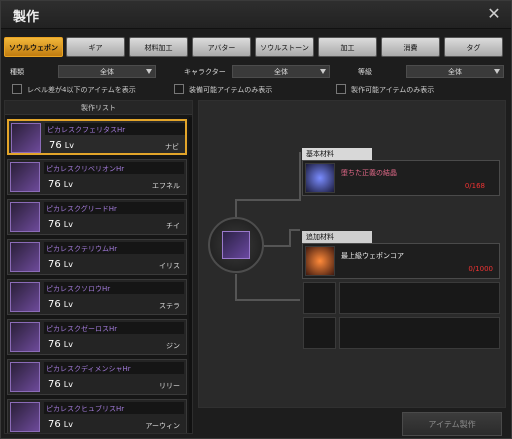 The image size is (512, 439). Describe the element at coordinates (474, 186) in the screenshot. I see `base-material-count: 0/168` at that location.